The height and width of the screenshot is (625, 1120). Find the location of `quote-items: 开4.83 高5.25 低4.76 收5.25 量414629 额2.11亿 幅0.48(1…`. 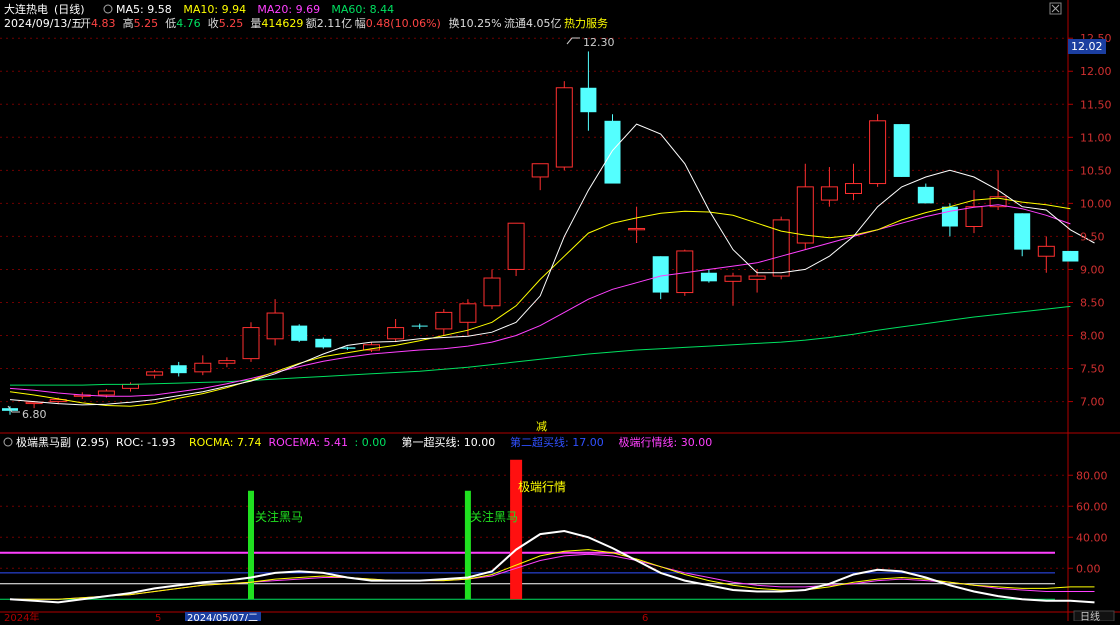

quote-items: 开4.83 高5.25 低4.76 收5.25 量414629 额2.11亿 幅0.48(1… is located at coordinates (344, 23).